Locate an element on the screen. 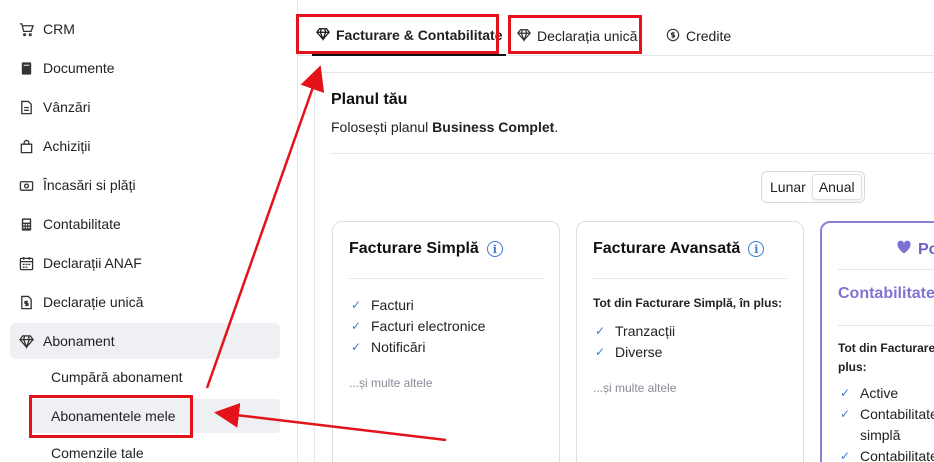 The height and width of the screenshot is (462, 934). calculator-icon is located at coordinates (26, 224).